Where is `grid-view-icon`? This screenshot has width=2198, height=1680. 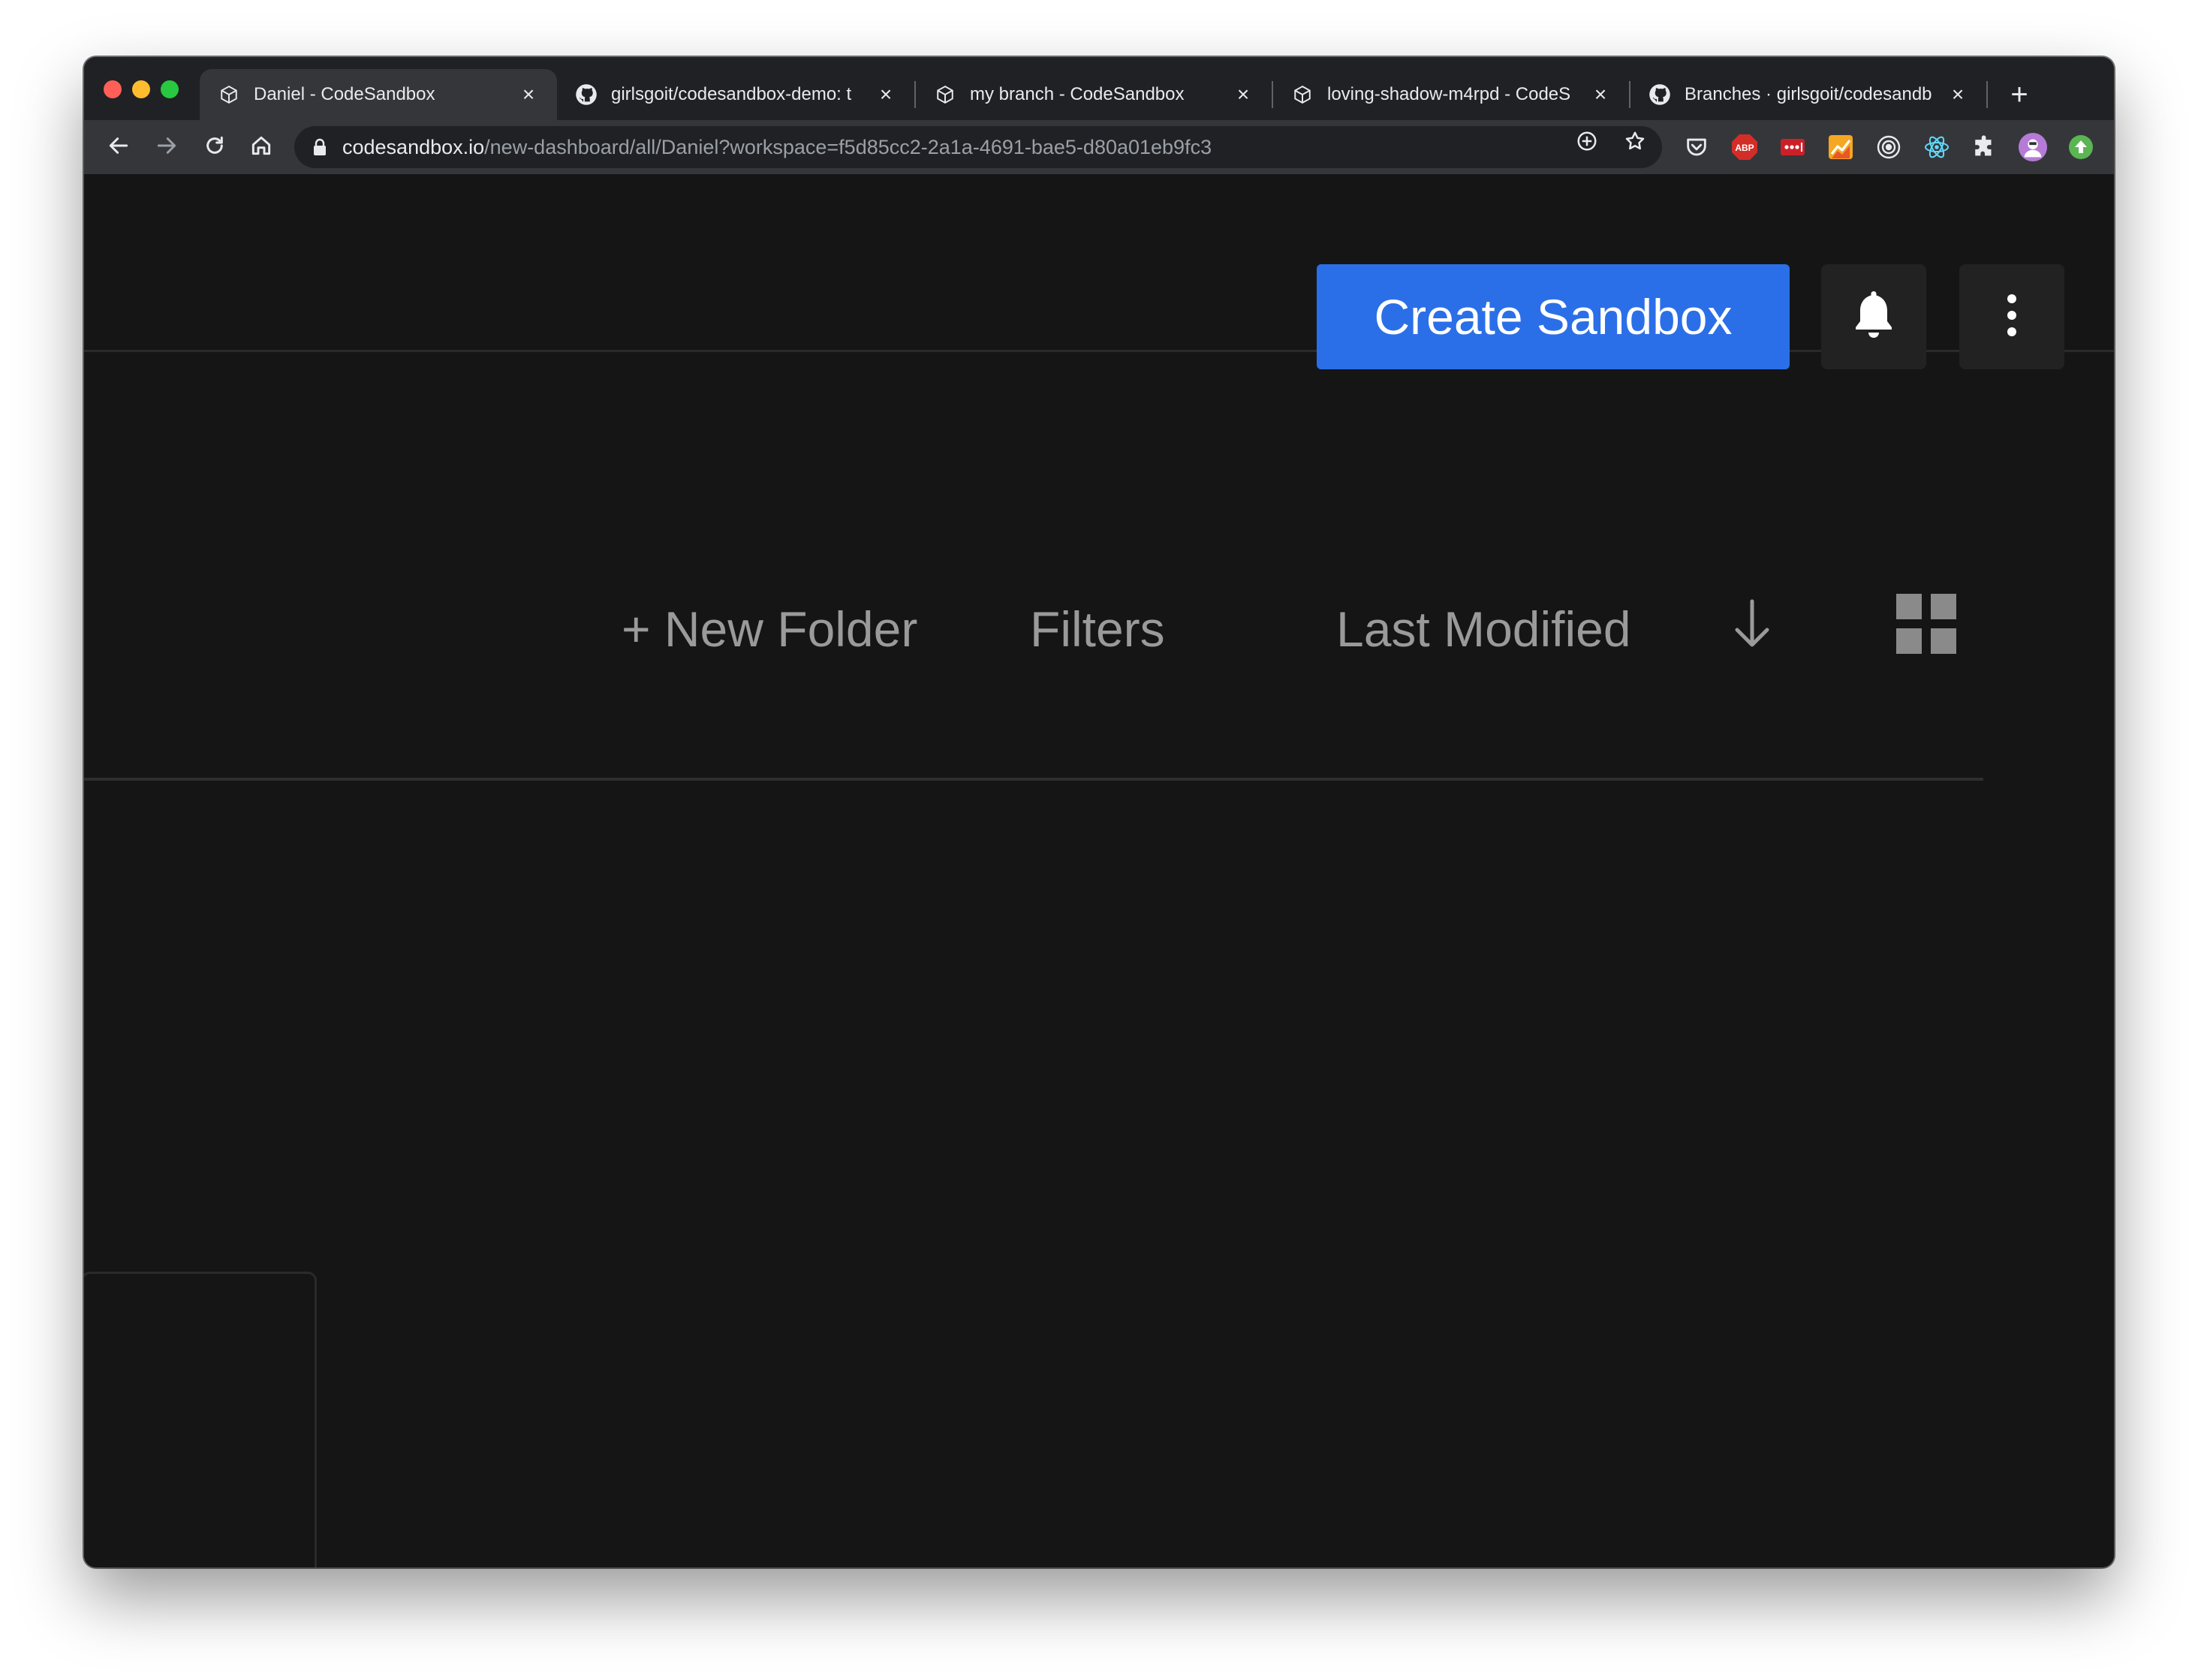
grid-view-icon is located at coordinates (1926, 629).